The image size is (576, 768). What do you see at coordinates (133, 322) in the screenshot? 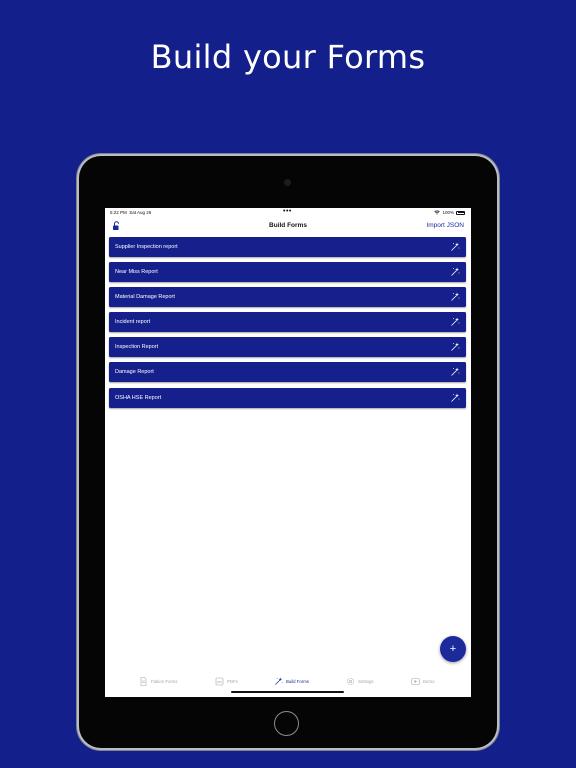
I see `form-label: Incident report` at bounding box center [133, 322].